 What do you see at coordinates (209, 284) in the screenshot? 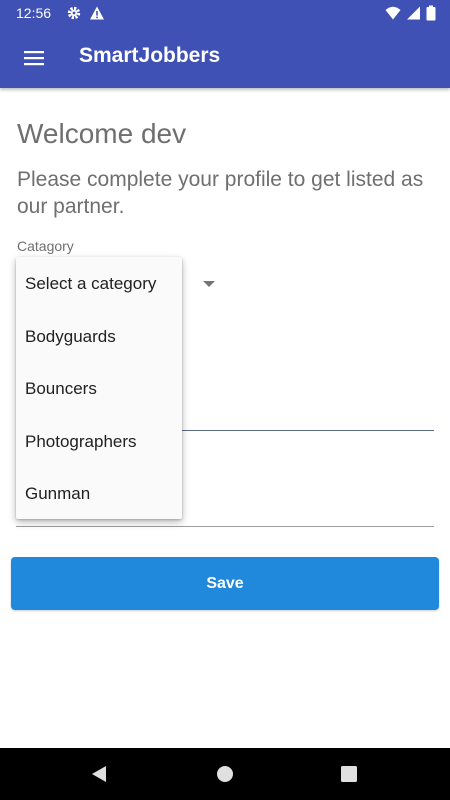
I see `dropdown-arrow-icon` at bounding box center [209, 284].